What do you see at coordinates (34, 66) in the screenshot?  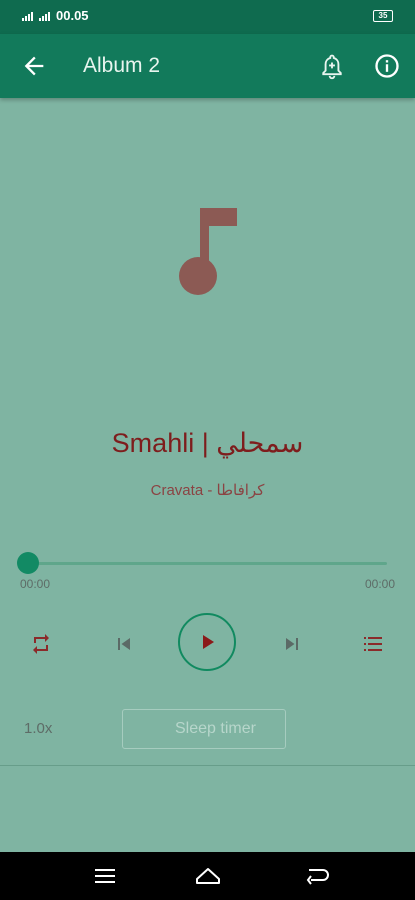 I see `back-arrow-icon` at bounding box center [34, 66].